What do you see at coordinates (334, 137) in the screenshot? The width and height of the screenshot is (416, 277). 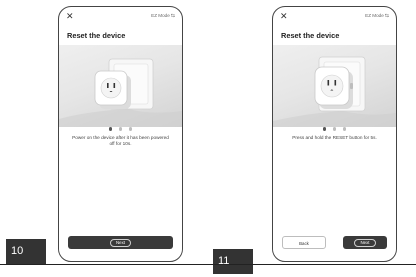 I see `instruction-text: Press and hold the RESET button for 5s.` at bounding box center [334, 137].